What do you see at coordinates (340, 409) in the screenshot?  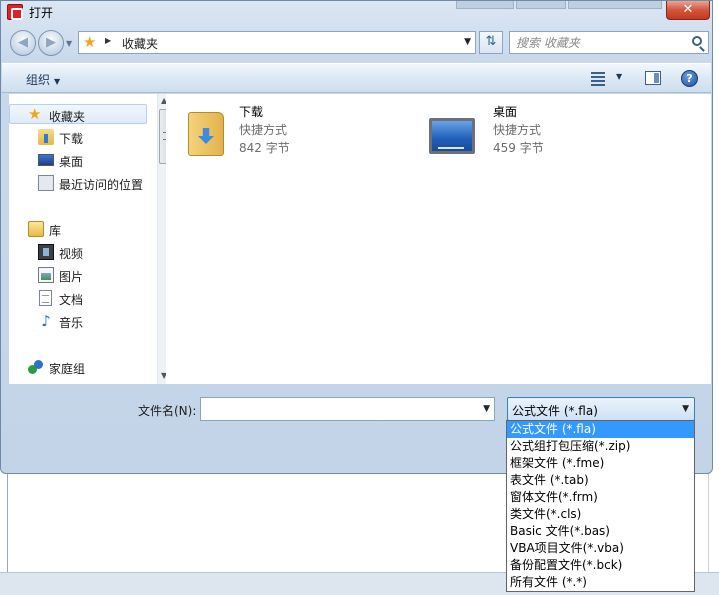 I see `filename-input` at bounding box center [340, 409].